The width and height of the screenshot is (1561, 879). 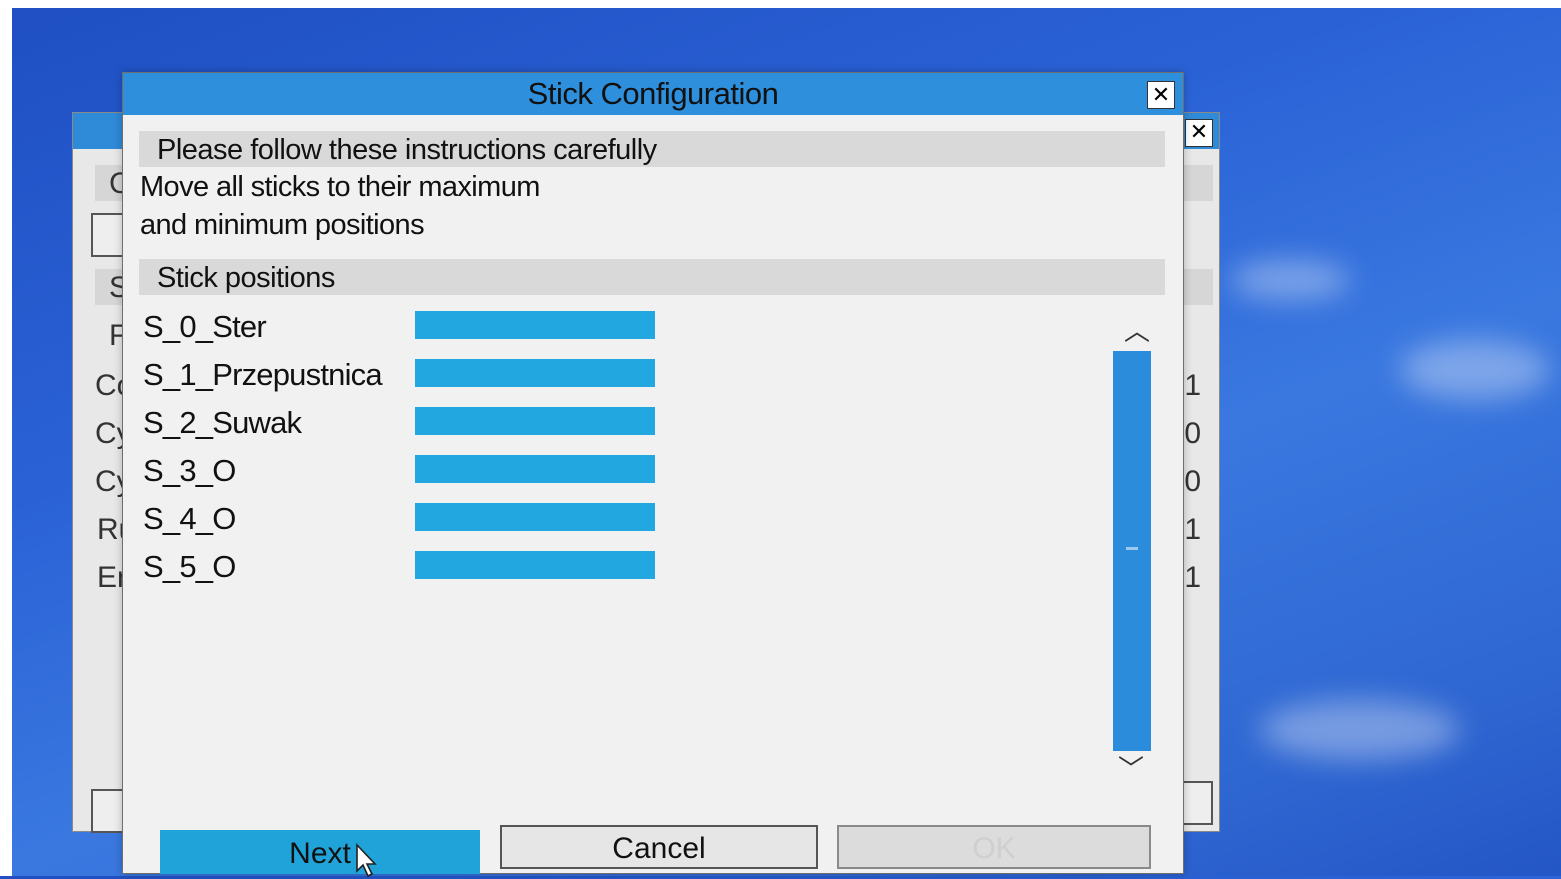 I want to click on scroll-up-chevron-icon: ︿, so click(x=1137, y=331).